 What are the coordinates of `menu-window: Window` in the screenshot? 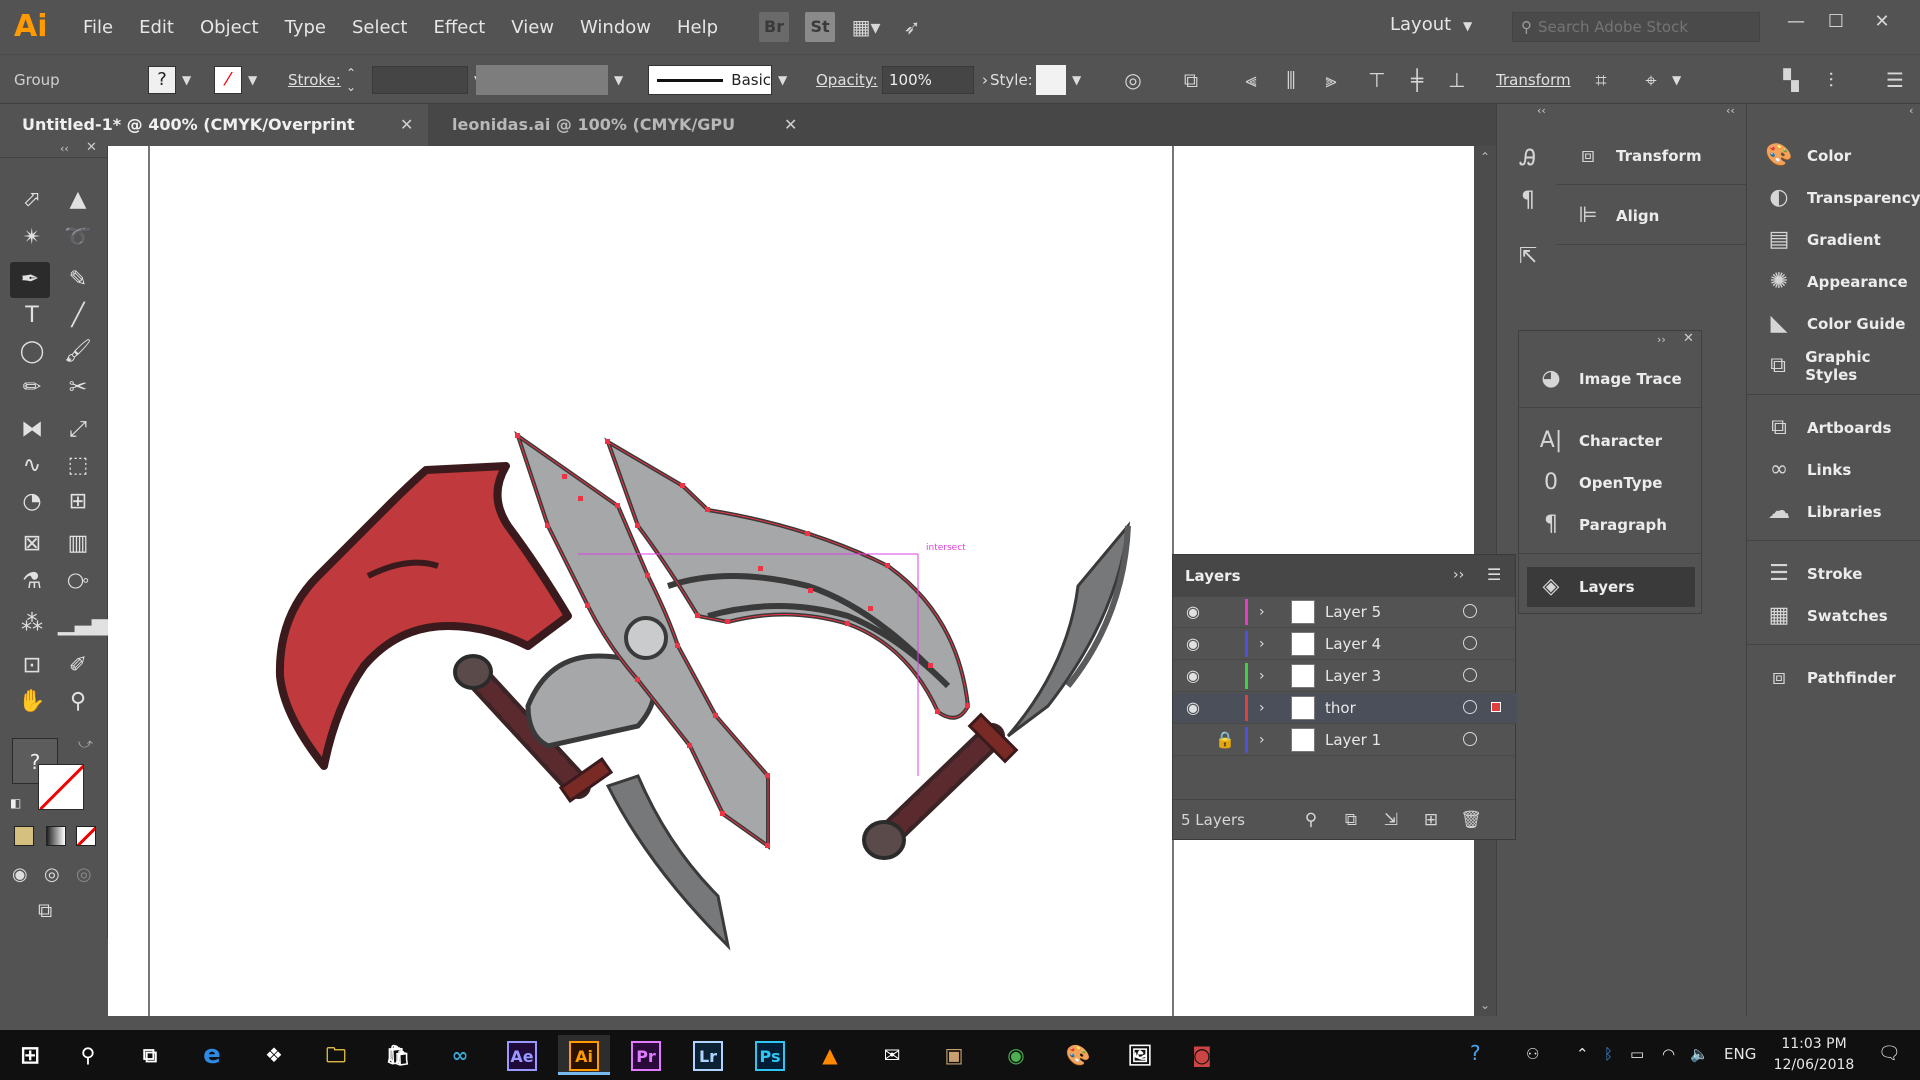 It's located at (615, 27).